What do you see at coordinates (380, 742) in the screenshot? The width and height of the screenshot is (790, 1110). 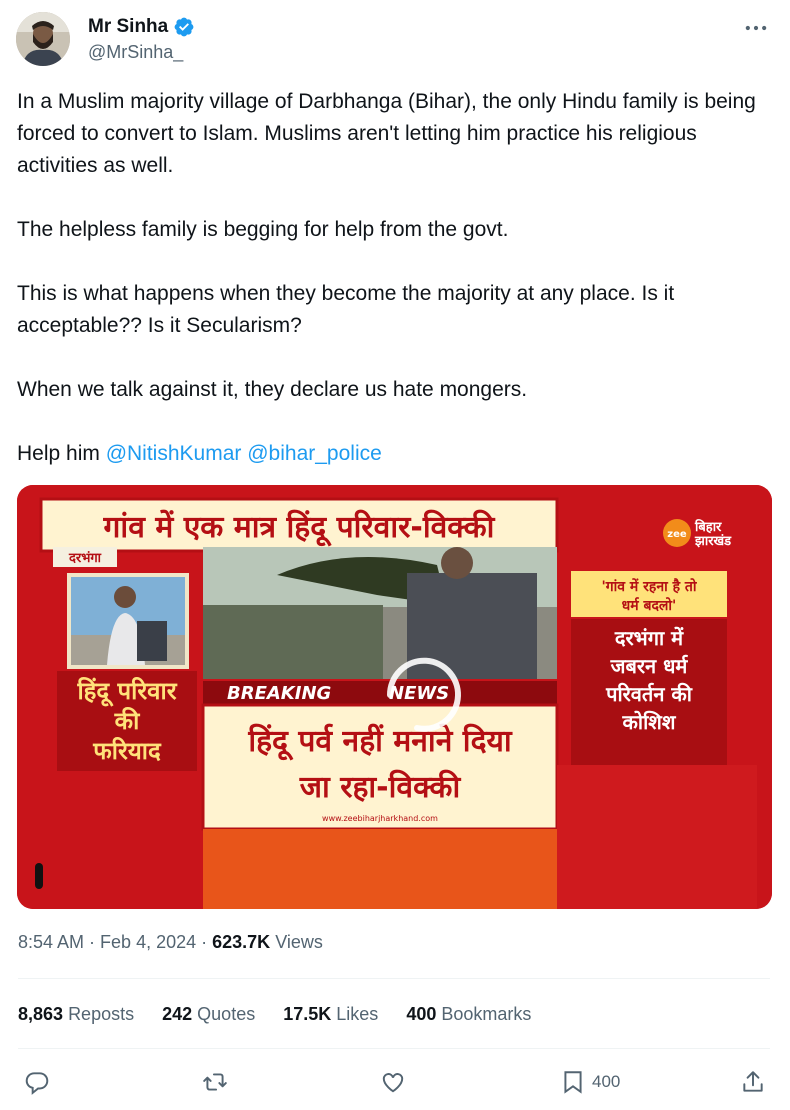 I see `main-caption-line1: हिंदू पर्व नहीं मनाने दिया` at bounding box center [380, 742].